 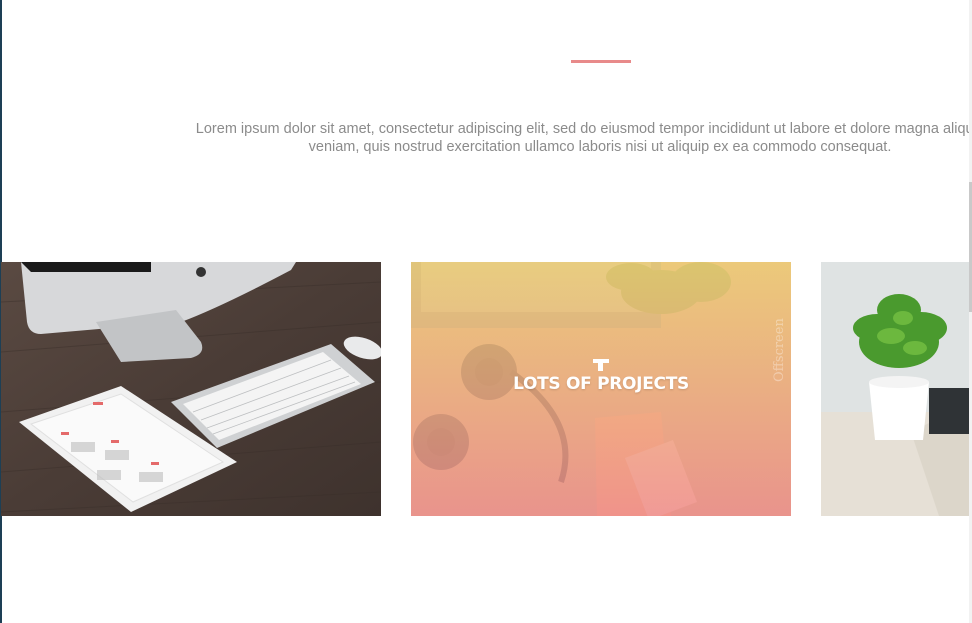 What do you see at coordinates (779, 350) in the screenshot?
I see `offscreen-watermark: Offscreen` at bounding box center [779, 350].